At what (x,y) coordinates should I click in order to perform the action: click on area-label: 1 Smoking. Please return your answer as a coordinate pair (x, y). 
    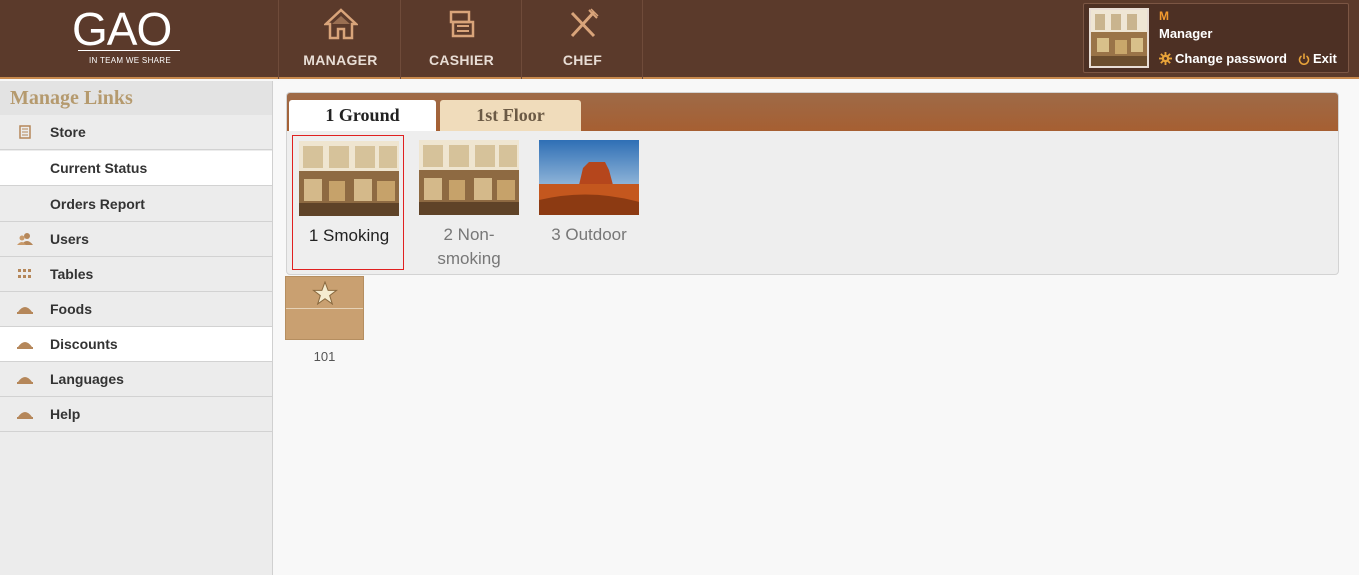
    Looking at the image, I should click on (349, 235).